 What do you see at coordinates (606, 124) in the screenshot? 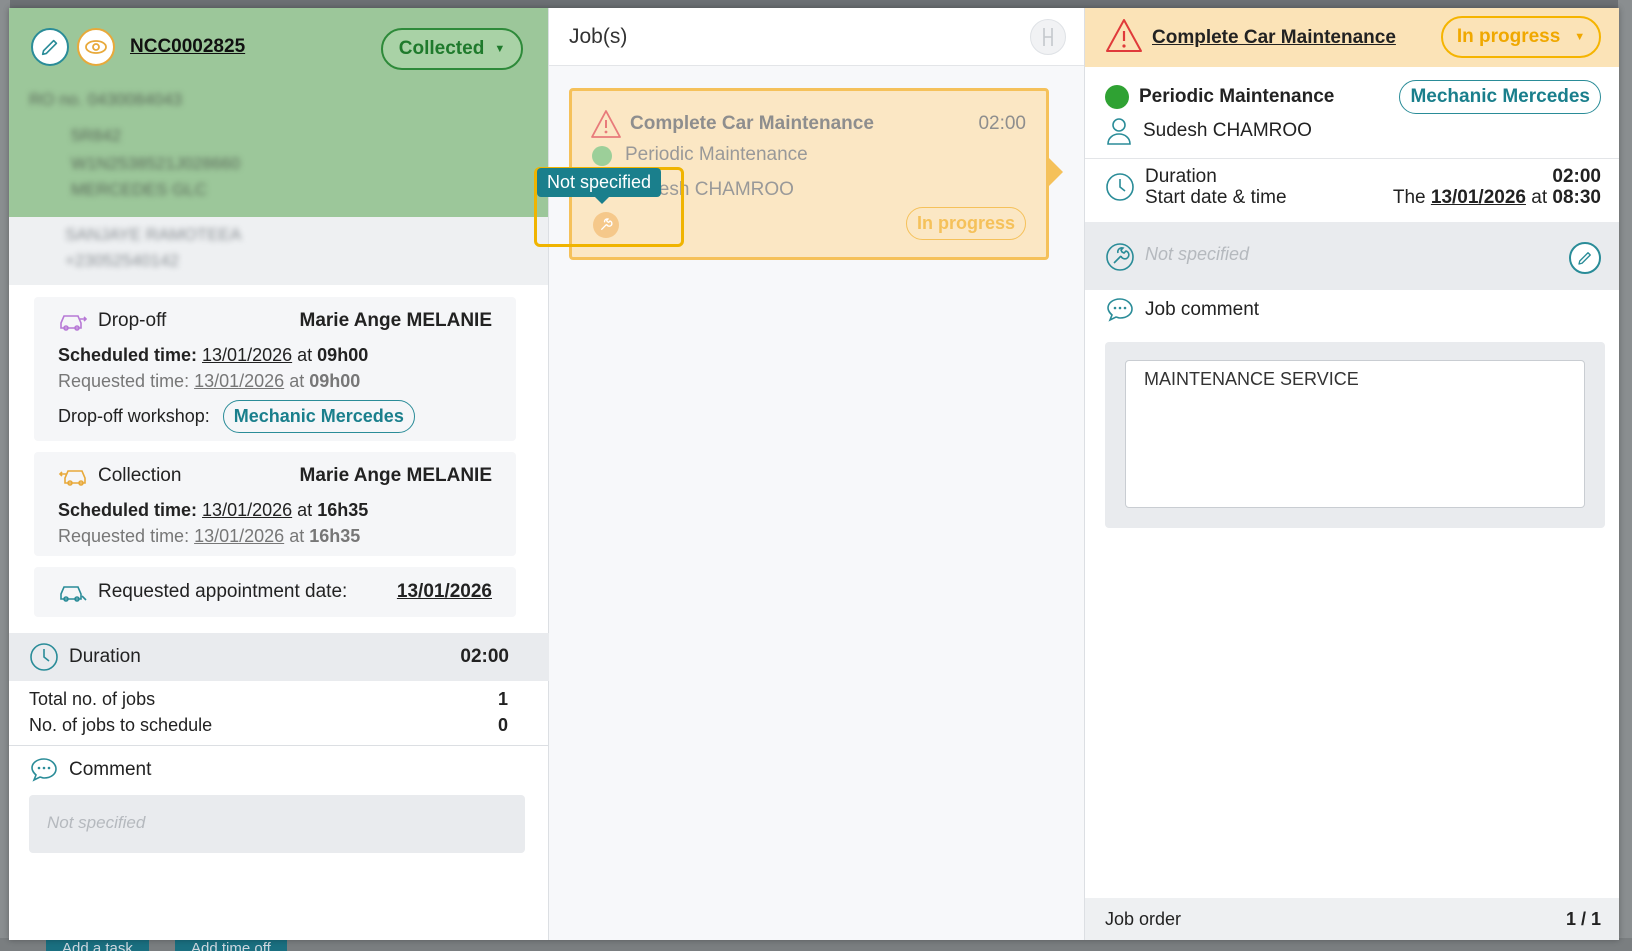
I see `warning-icon` at bounding box center [606, 124].